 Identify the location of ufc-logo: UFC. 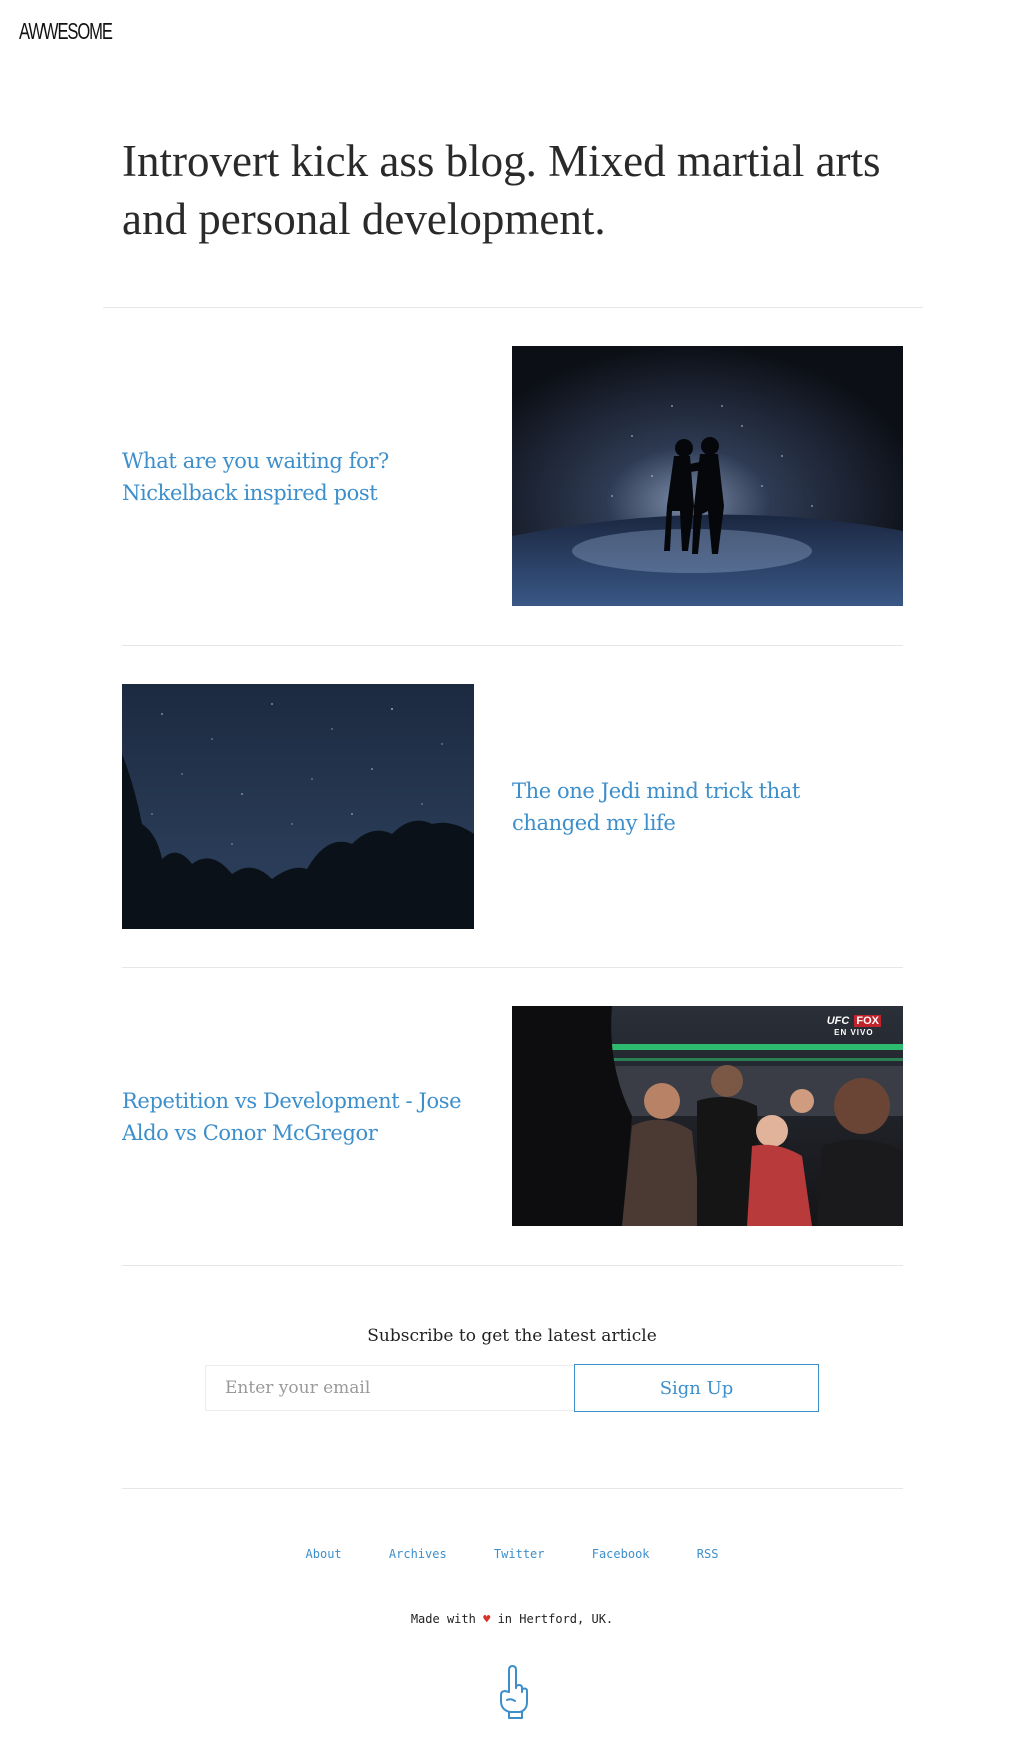
(838, 1021).